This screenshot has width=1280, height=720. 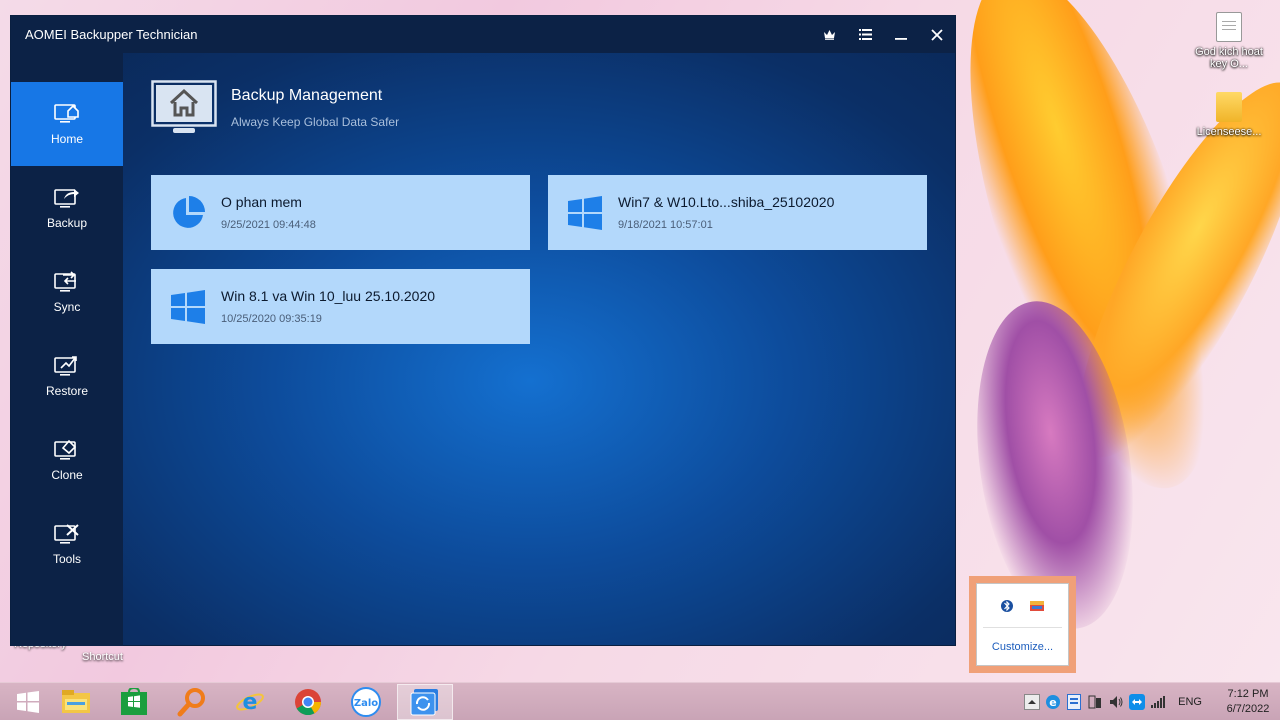 I want to click on device-icon, so click(x=1094, y=702).